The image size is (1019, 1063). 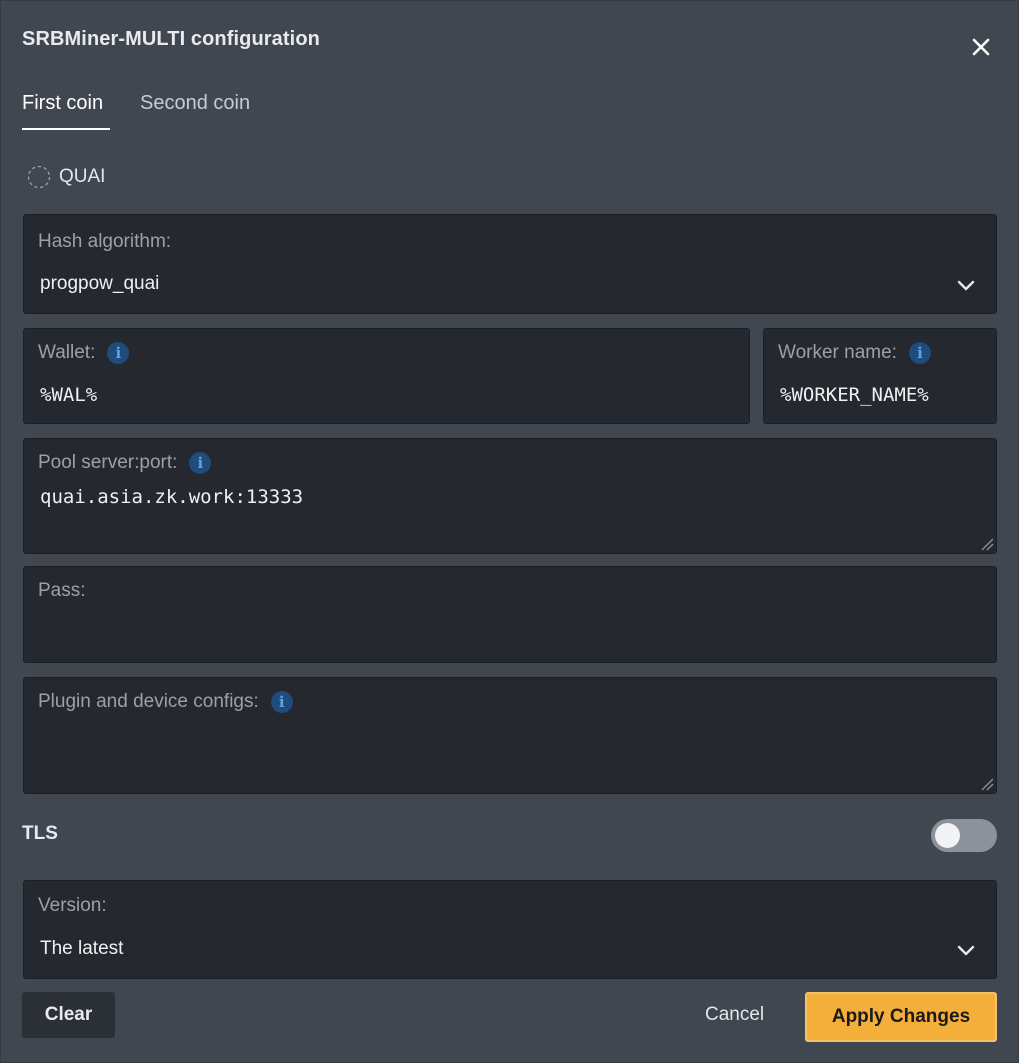 What do you see at coordinates (510, 929) in the screenshot?
I see `version-select: Version: The latest` at bounding box center [510, 929].